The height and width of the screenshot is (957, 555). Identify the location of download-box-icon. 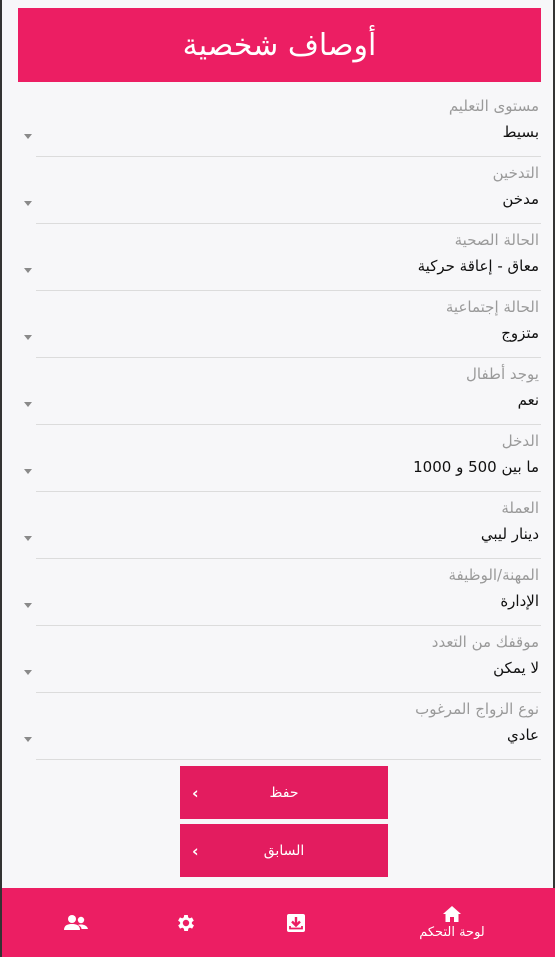
(296, 923).